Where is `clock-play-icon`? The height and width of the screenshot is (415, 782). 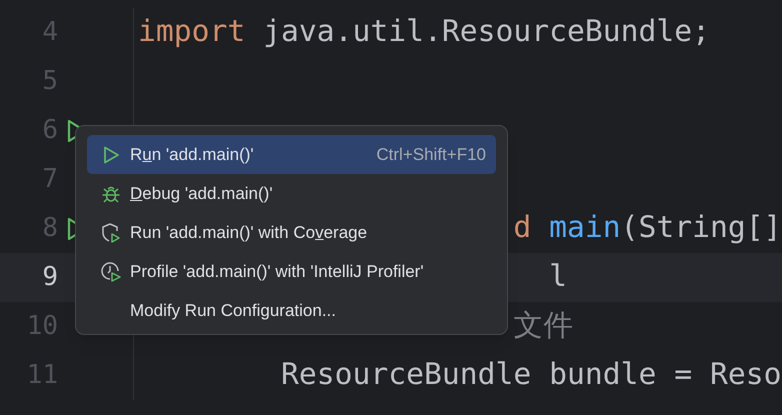
clock-play-icon is located at coordinates (111, 271).